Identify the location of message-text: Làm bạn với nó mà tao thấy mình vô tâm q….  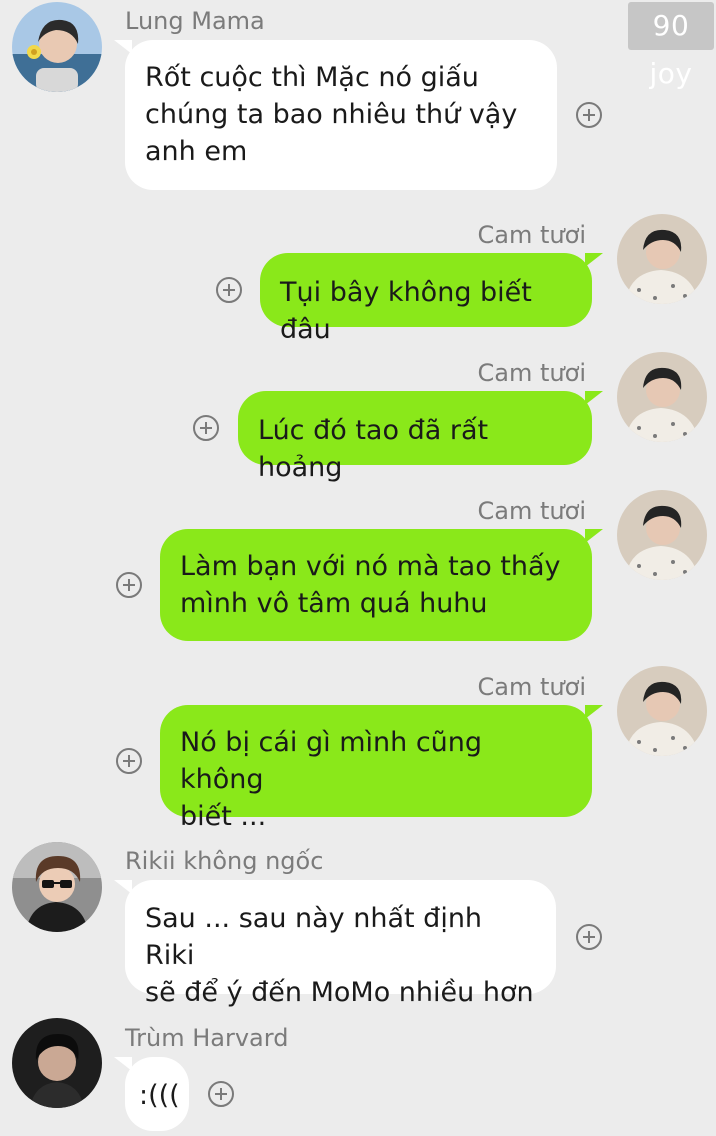
(370, 585).